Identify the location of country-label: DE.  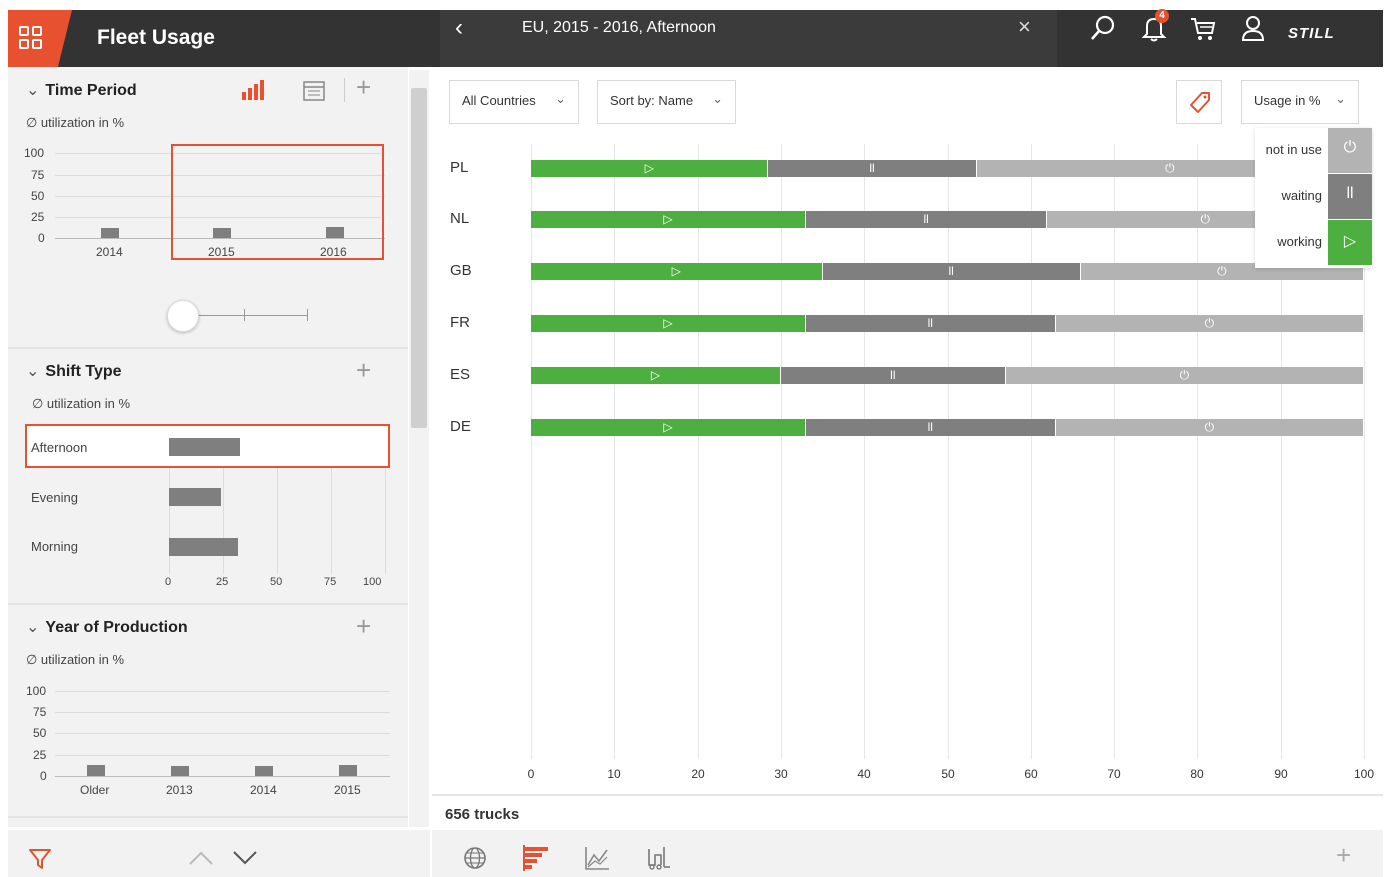
(460, 426).